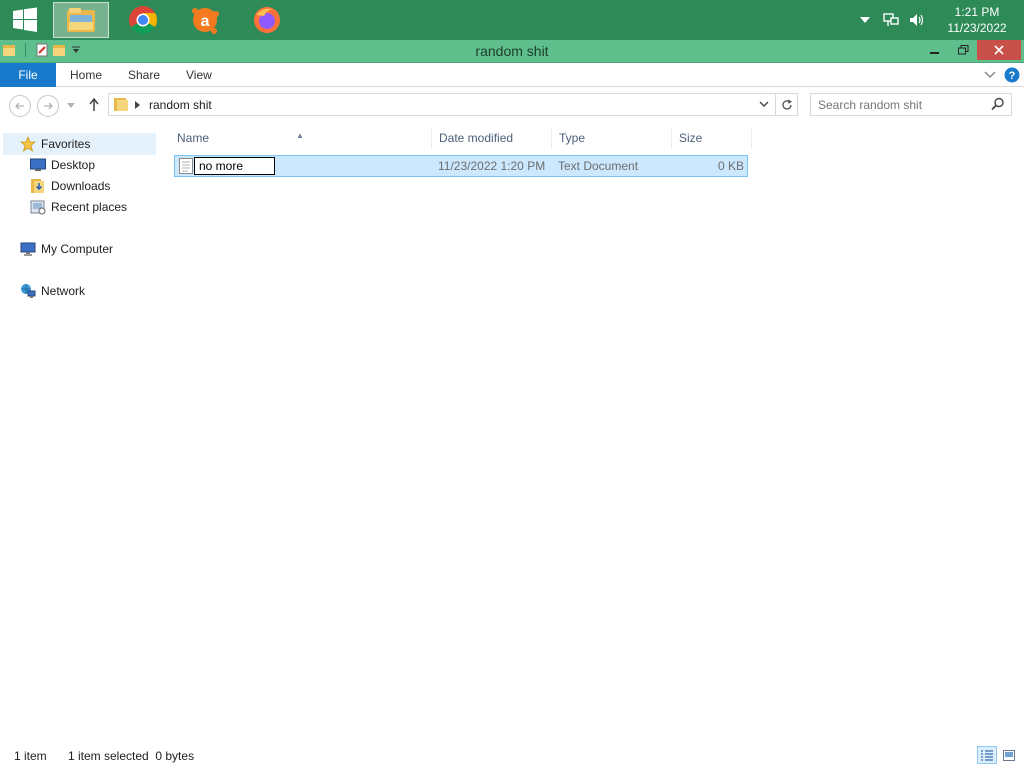  I want to click on large-icons-view-icon, so click(1009, 755).